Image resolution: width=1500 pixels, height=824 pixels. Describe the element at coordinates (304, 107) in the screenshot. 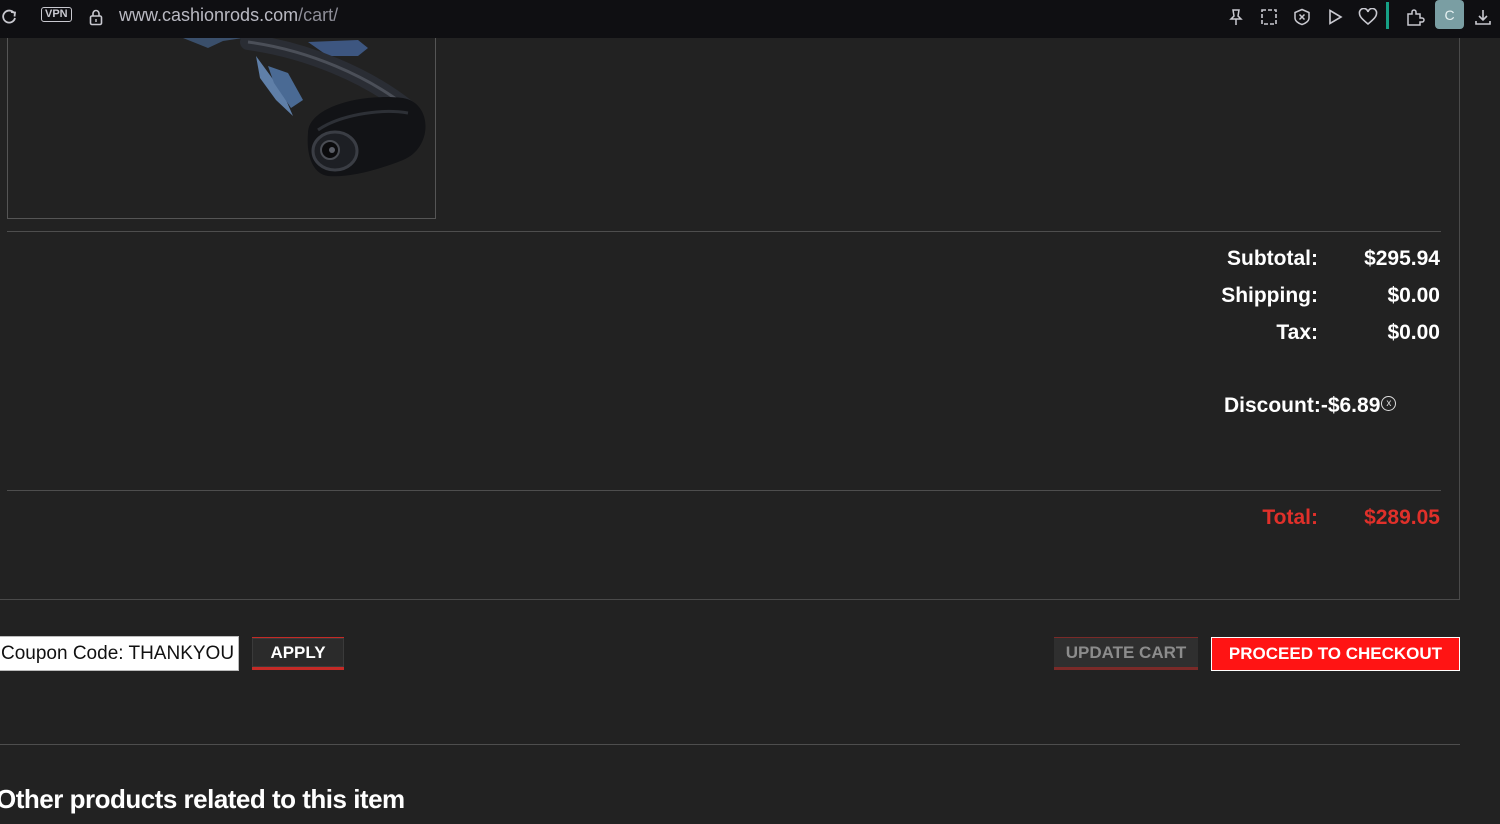

I see `fishing-reel-image` at that location.